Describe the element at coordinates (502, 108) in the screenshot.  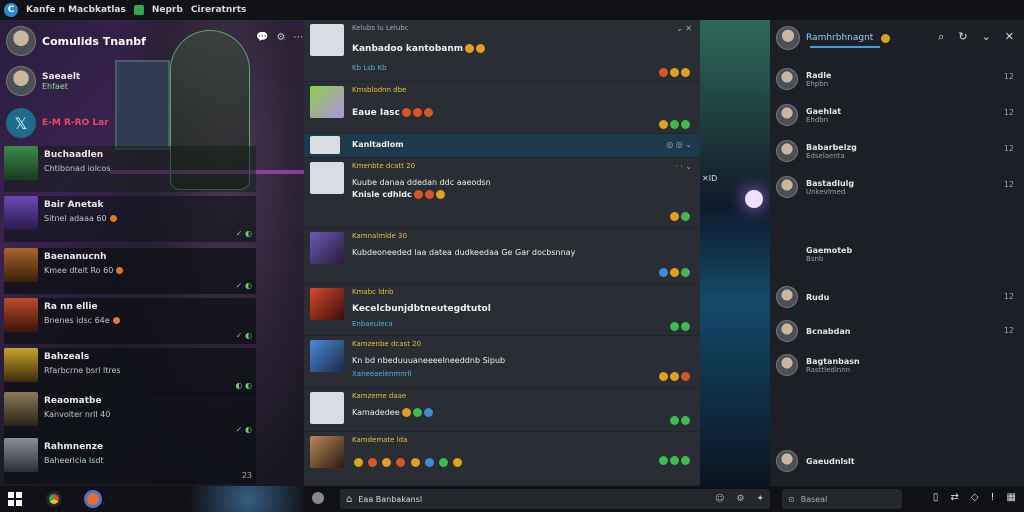
I see `message: Kmsblodnn dbe Eaue Iasc` at that location.